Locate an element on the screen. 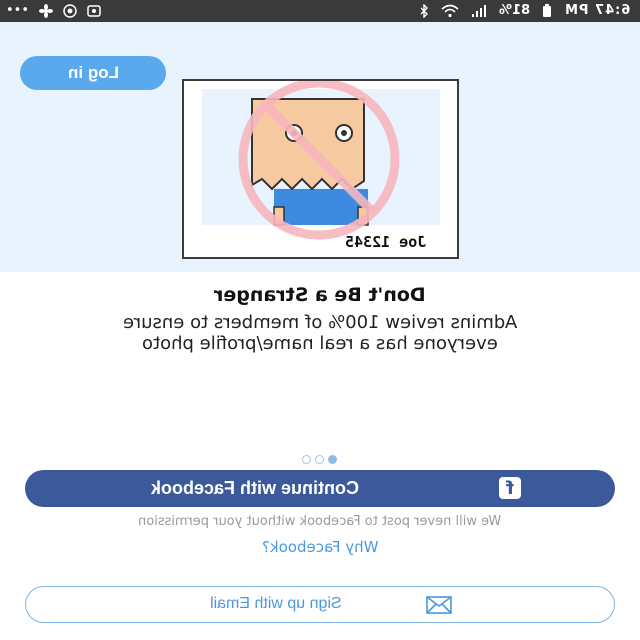  bluetooth-icon is located at coordinates (424, 10).